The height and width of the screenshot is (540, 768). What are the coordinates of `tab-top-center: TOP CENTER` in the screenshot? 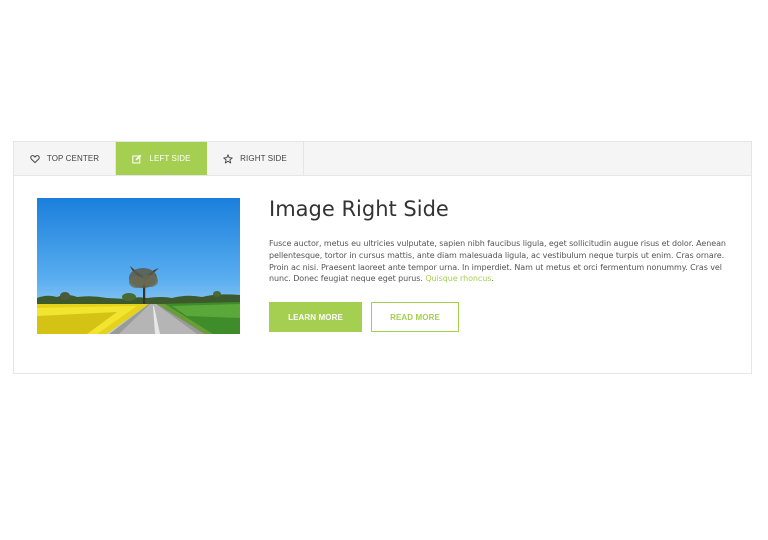 It's located at (65, 158).